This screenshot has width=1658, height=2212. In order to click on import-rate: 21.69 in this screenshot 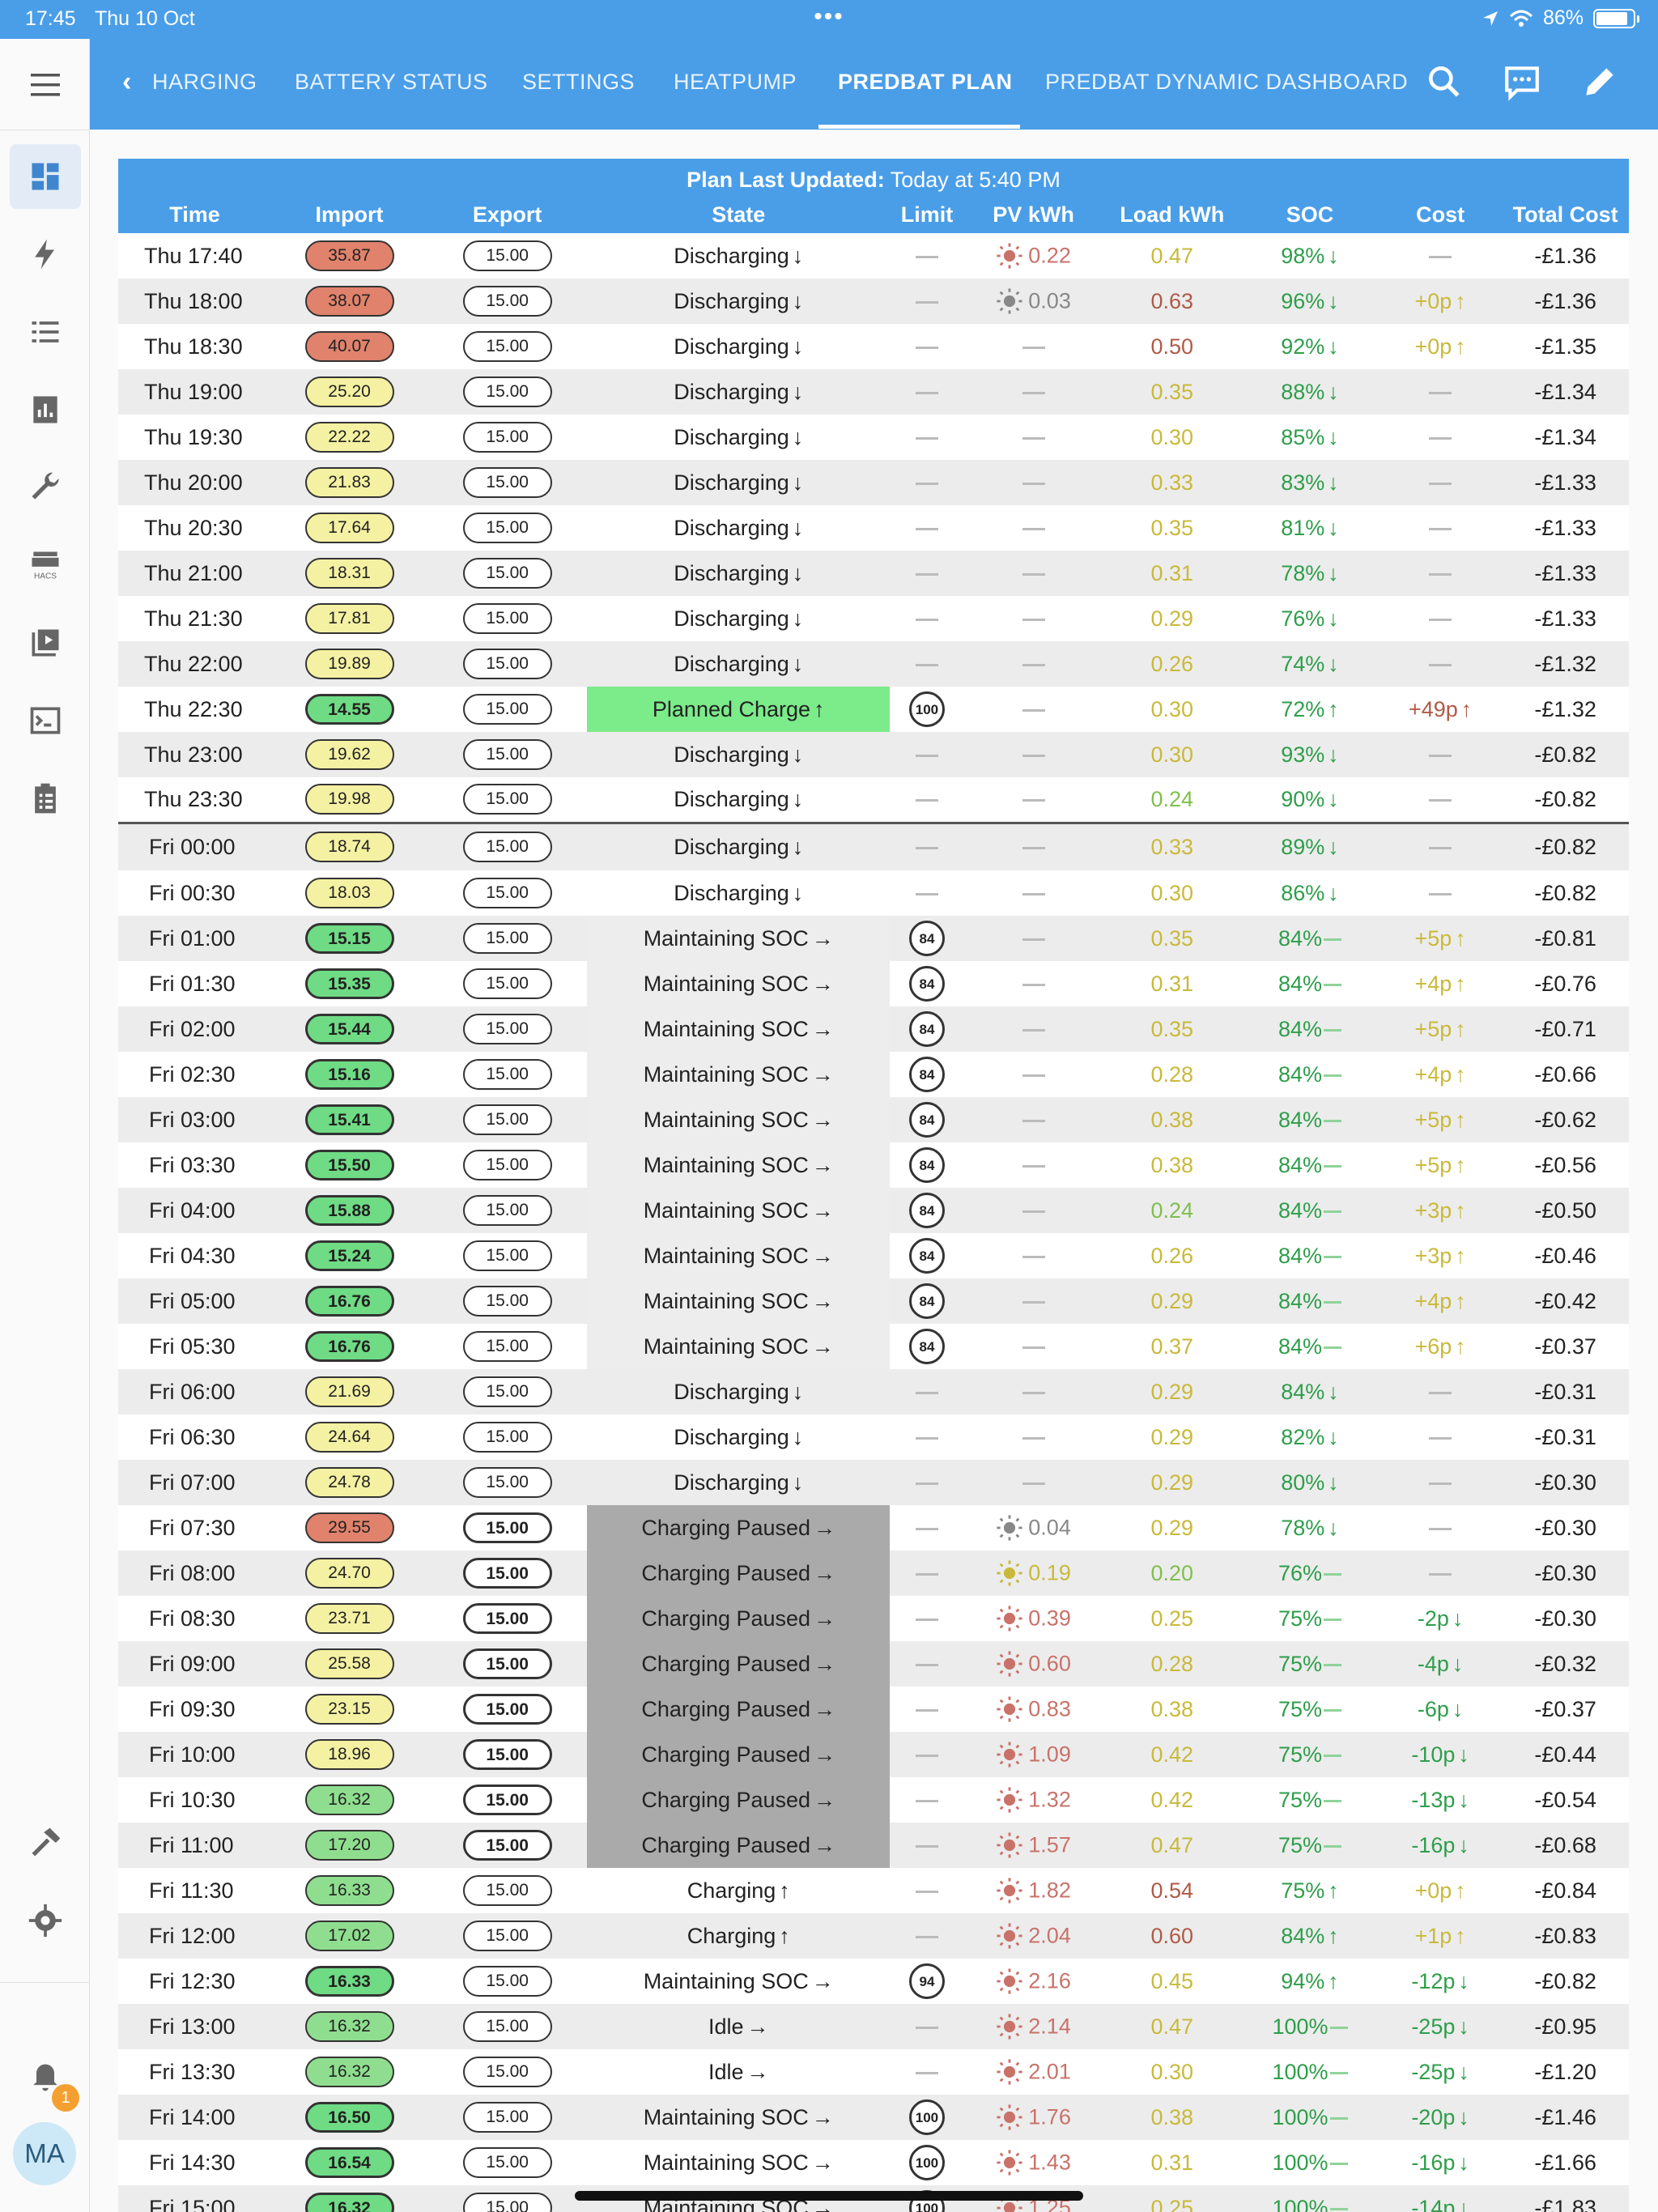, I will do `click(349, 1391)`.